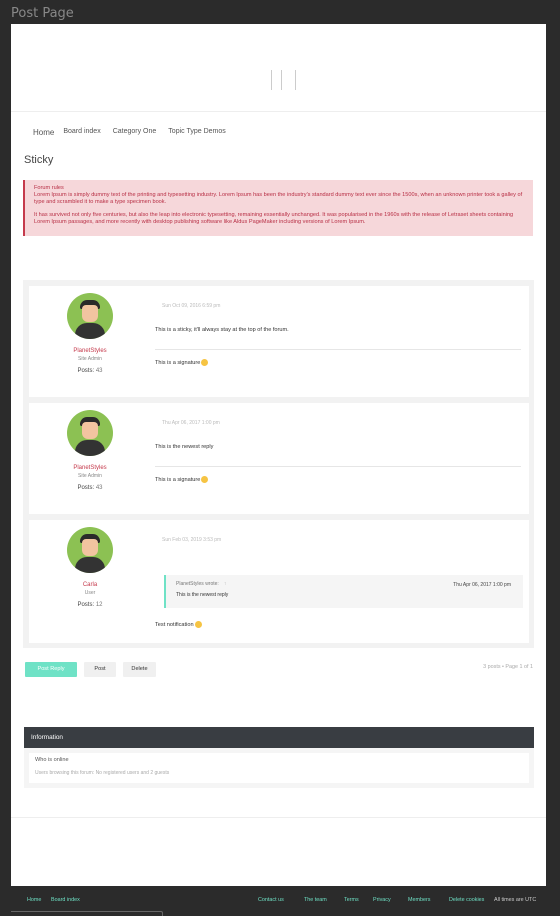  What do you see at coordinates (87, 913) in the screenshot?
I see `scrollbar` at bounding box center [87, 913].